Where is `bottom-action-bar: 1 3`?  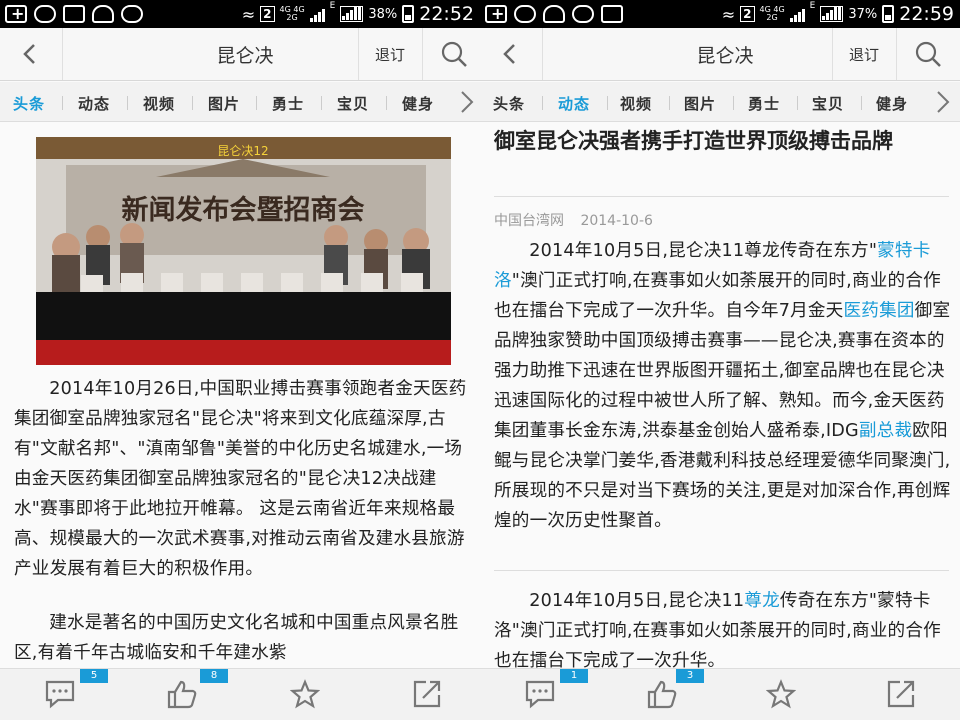 bottom-action-bar: 1 3 is located at coordinates (720, 694).